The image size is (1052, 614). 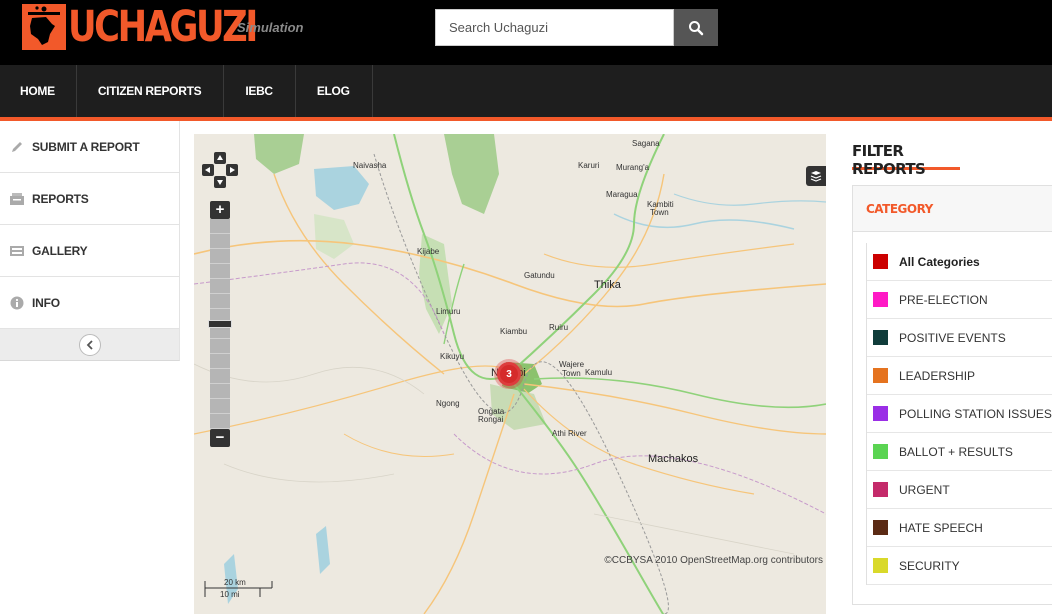 What do you see at coordinates (673, 459) in the screenshot?
I see `map-label: Machakos` at bounding box center [673, 459].